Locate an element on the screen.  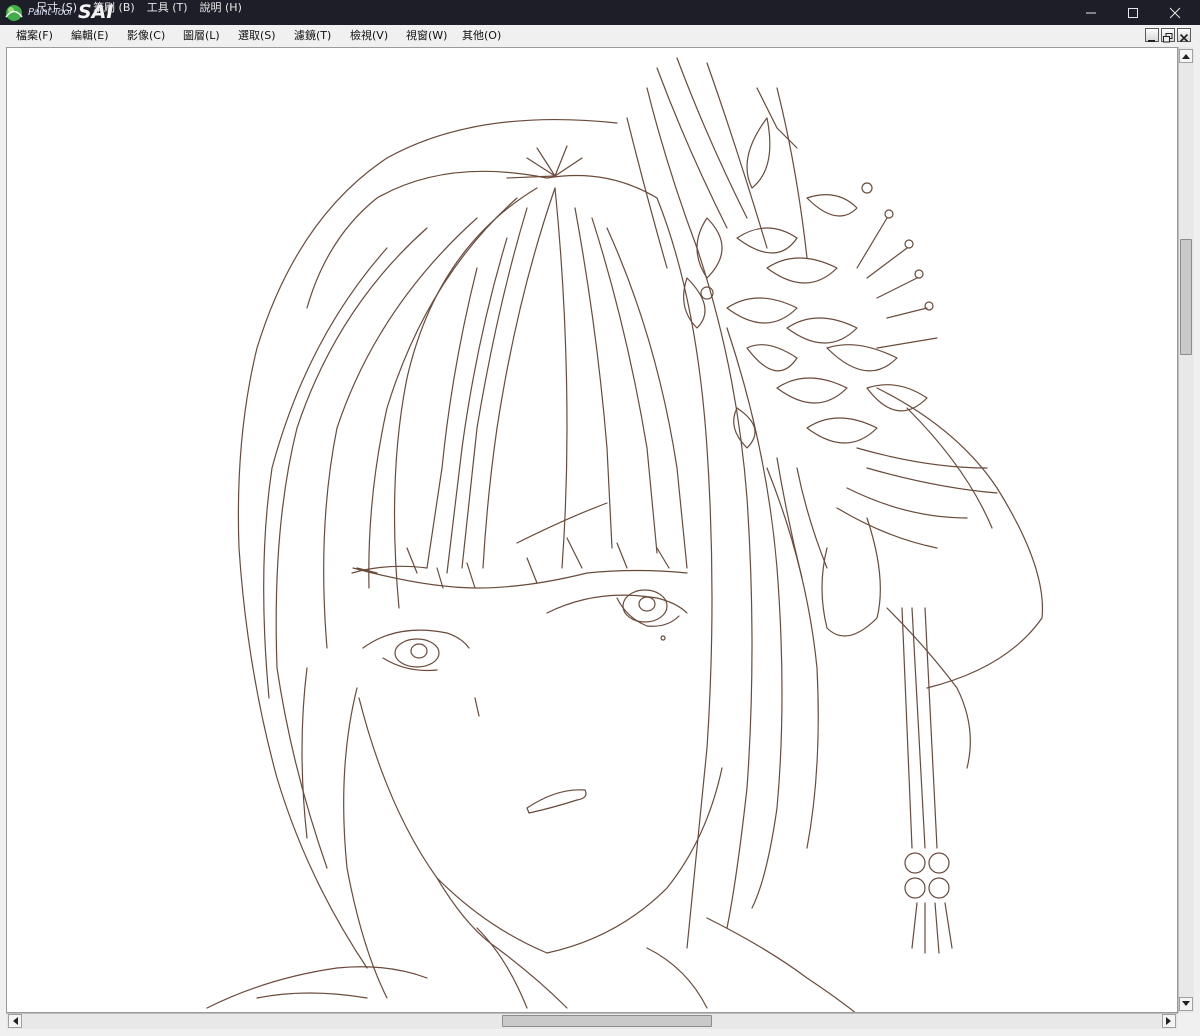
horizontal-scroll-thumb is located at coordinates (607, 1021).